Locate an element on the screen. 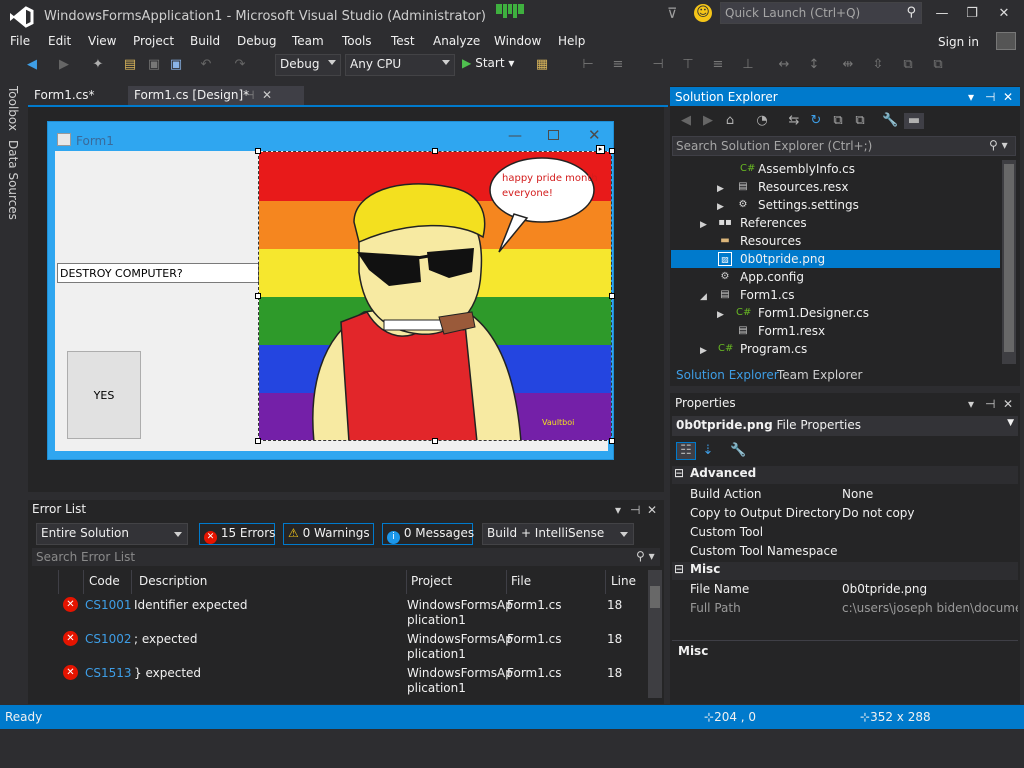 Image resolution: width=1024 pixels, height=768 pixels. solution-platform-select: Any CPU is located at coordinates (400, 65).